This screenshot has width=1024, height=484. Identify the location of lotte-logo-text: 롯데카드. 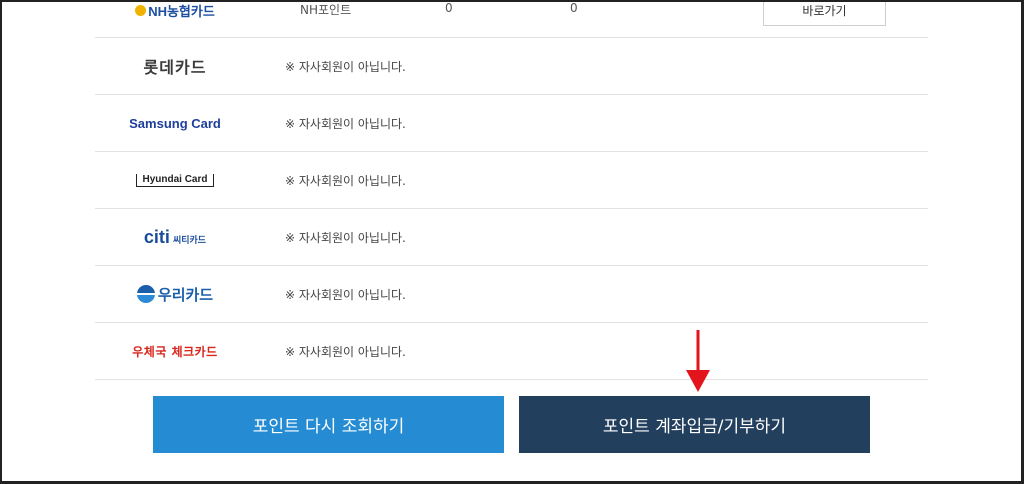
(175, 67).